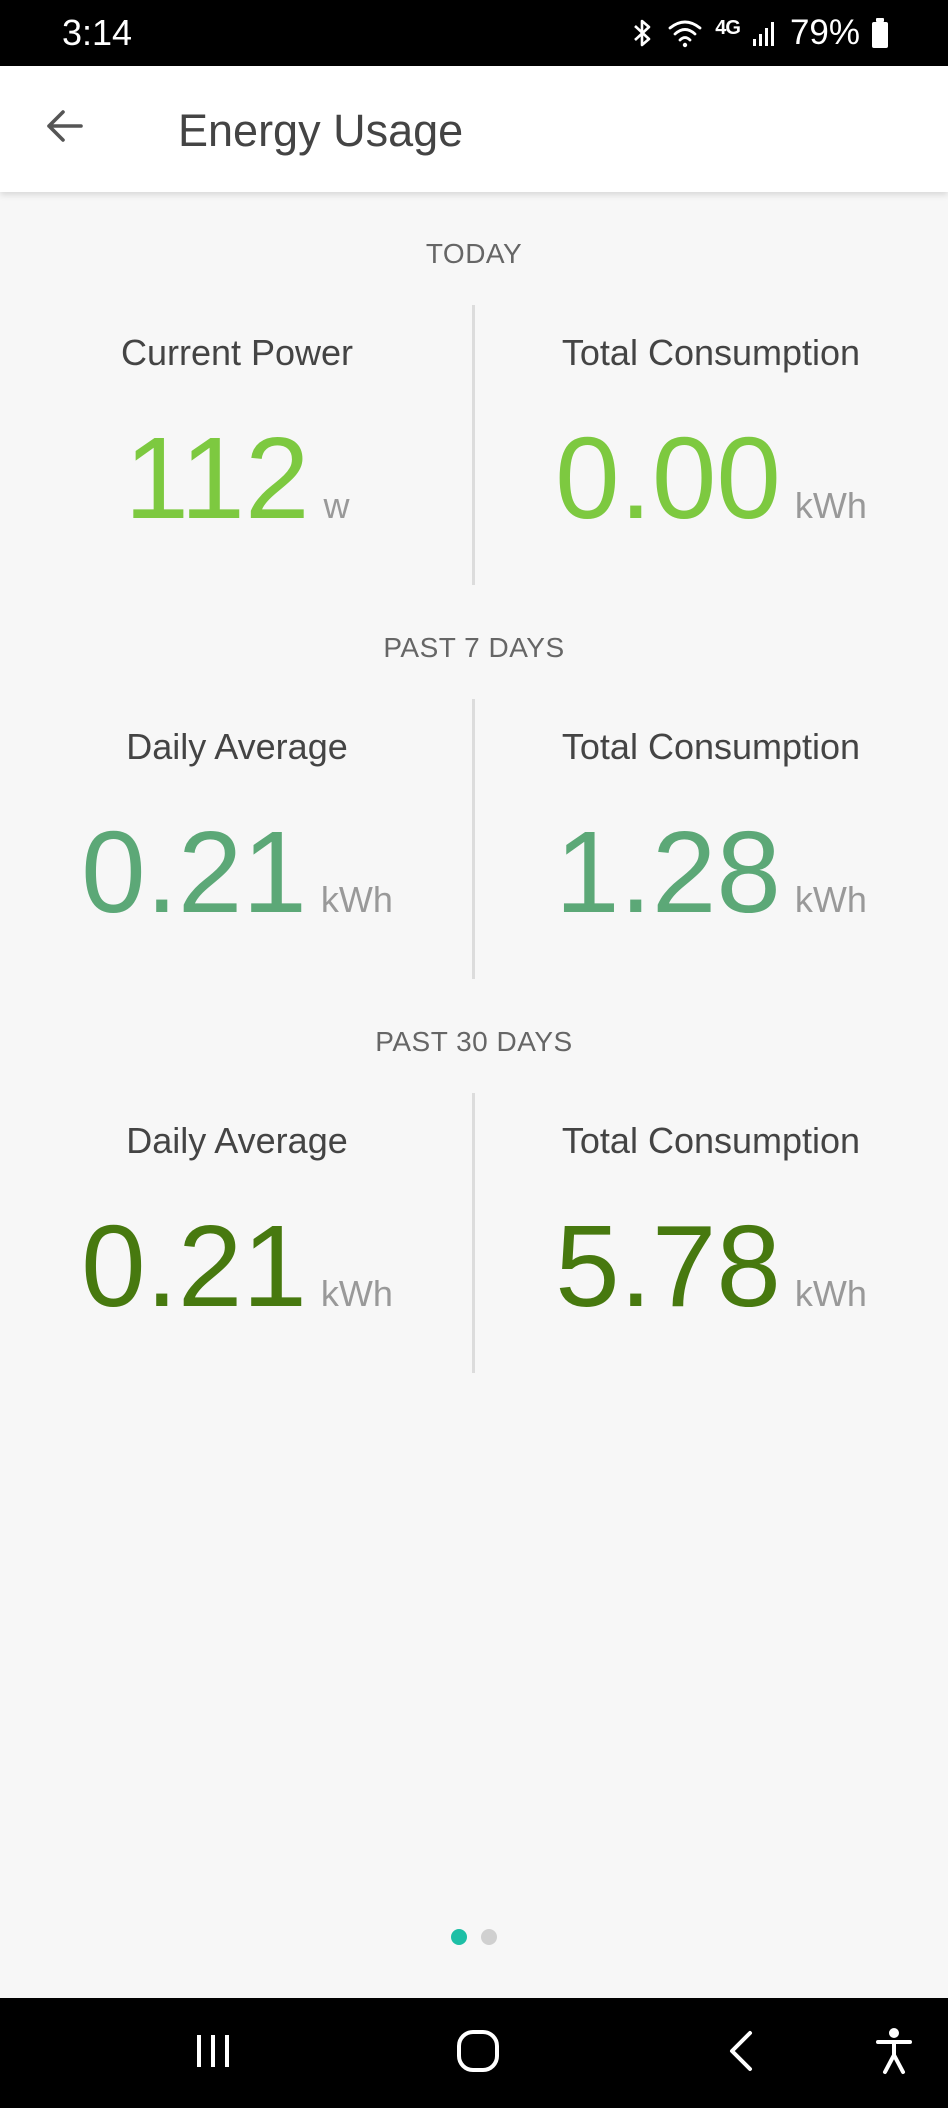 The image size is (948, 2108). Describe the element at coordinates (474, 1041) in the screenshot. I see `section-header-past-30-days: PAST 30 DAYS` at that location.